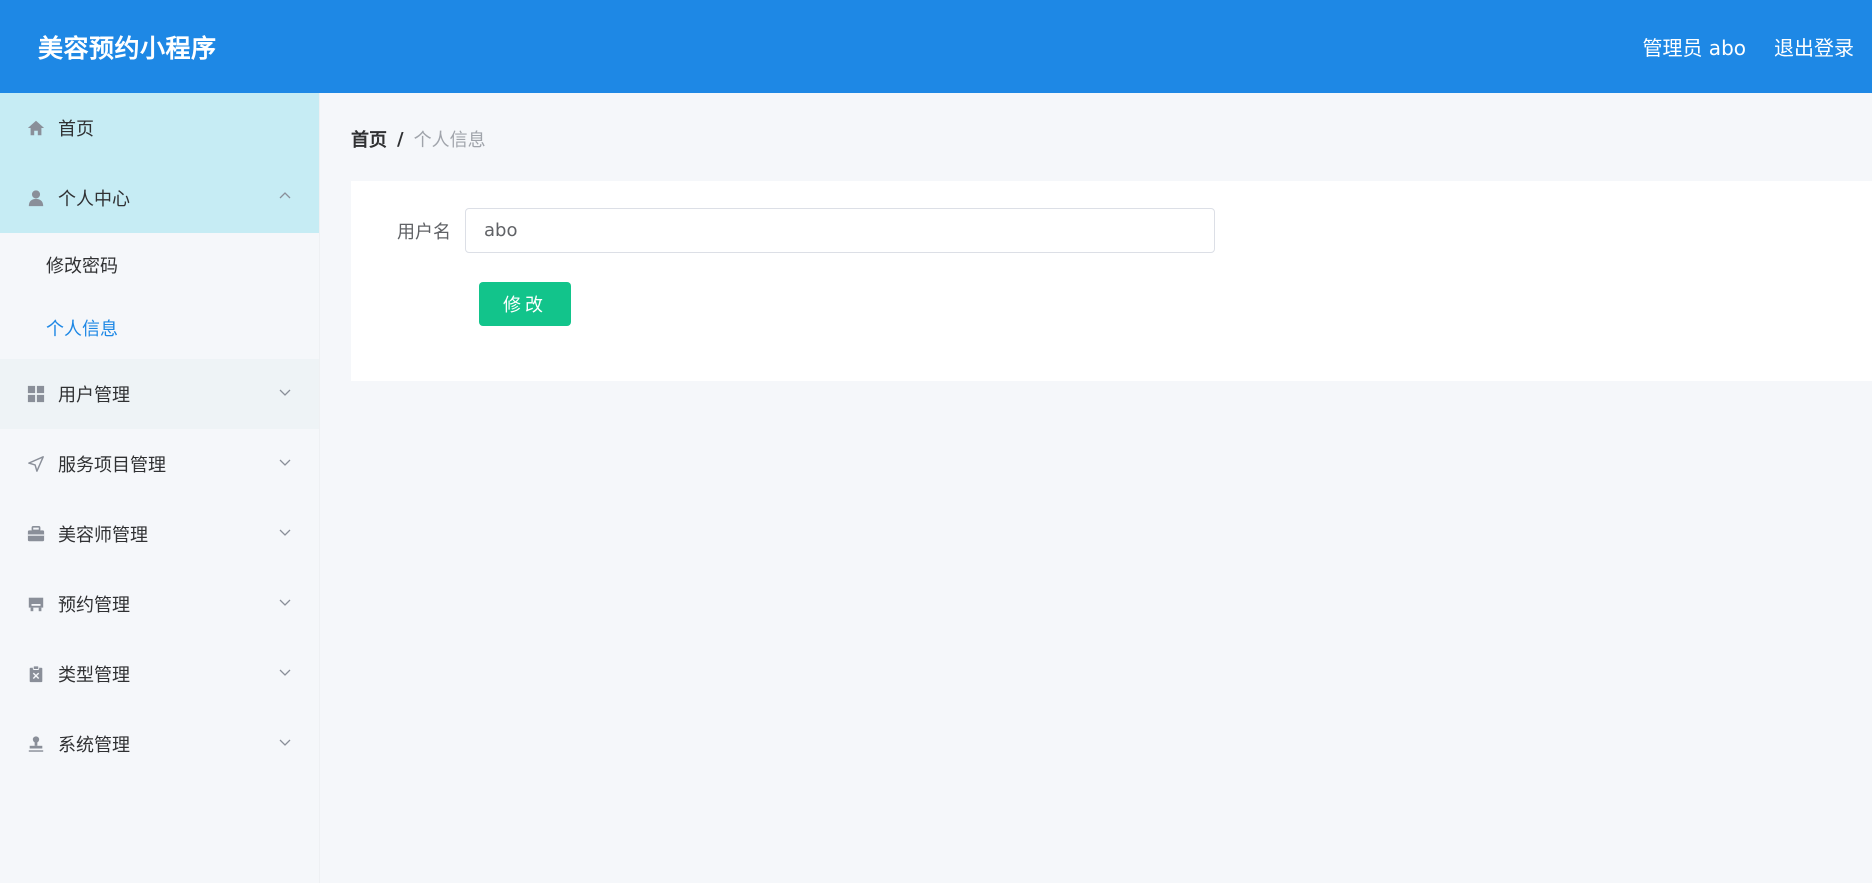  What do you see at coordinates (36, 604) in the screenshot?
I see `shop-icon` at bounding box center [36, 604].